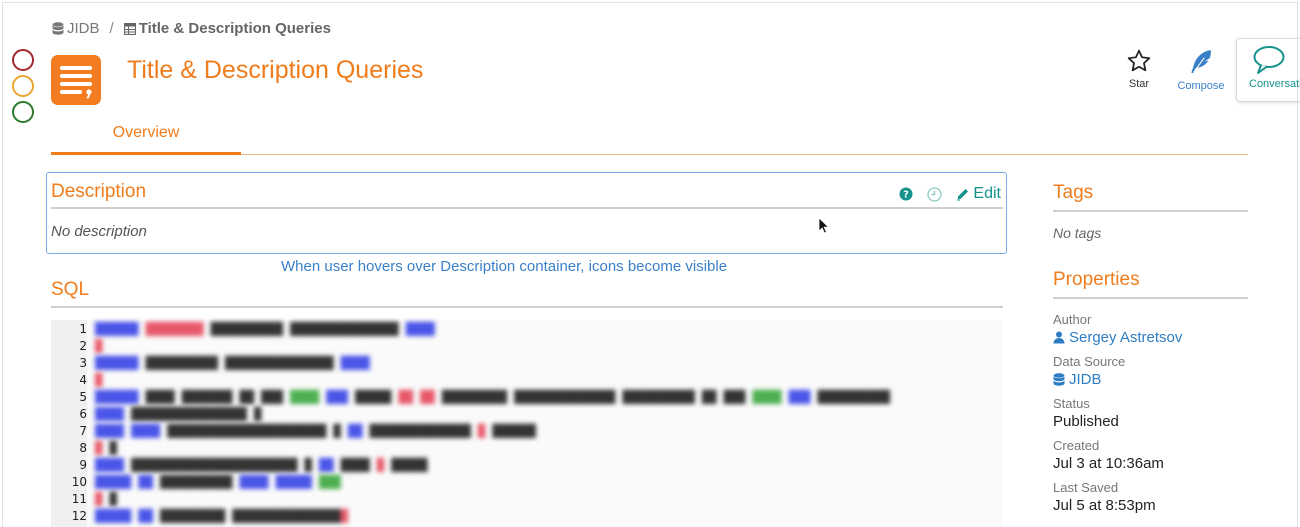 Image resolution: width=1300 pixels, height=527 pixels. Describe the element at coordinates (1086, 487) in the screenshot. I see `property-label: Last Saved` at that location.